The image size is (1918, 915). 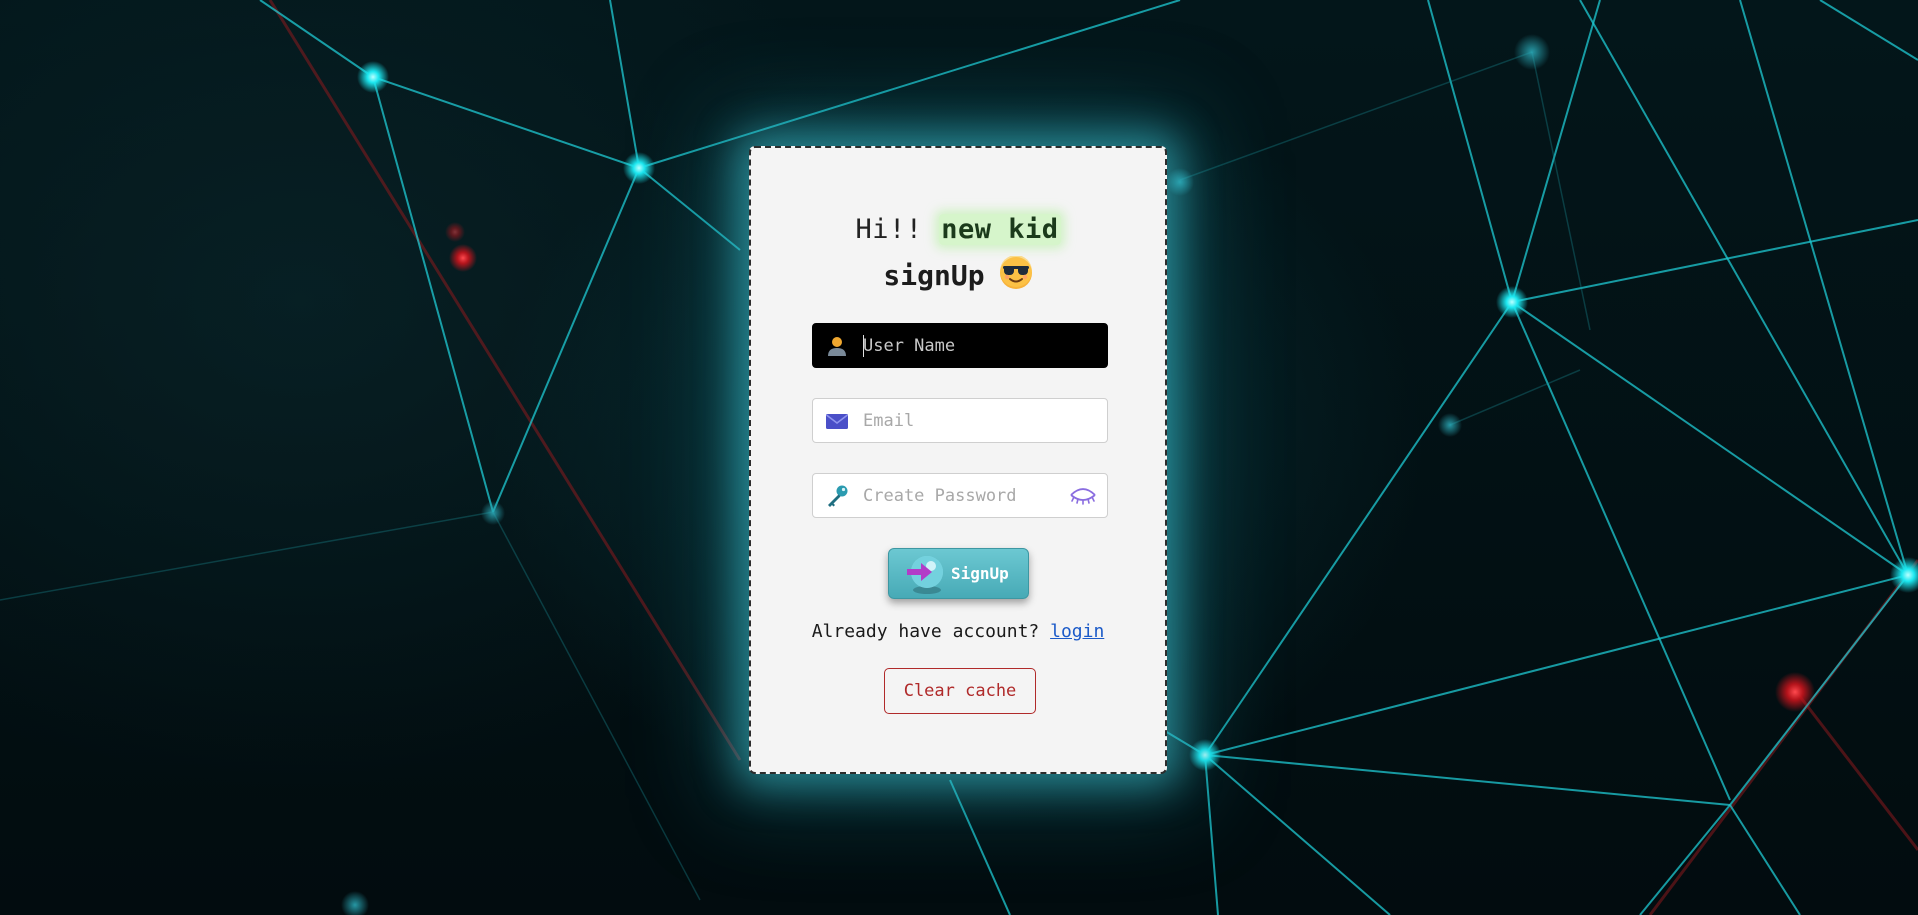 I want to click on page-title: signUp, so click(x=958, y=276).